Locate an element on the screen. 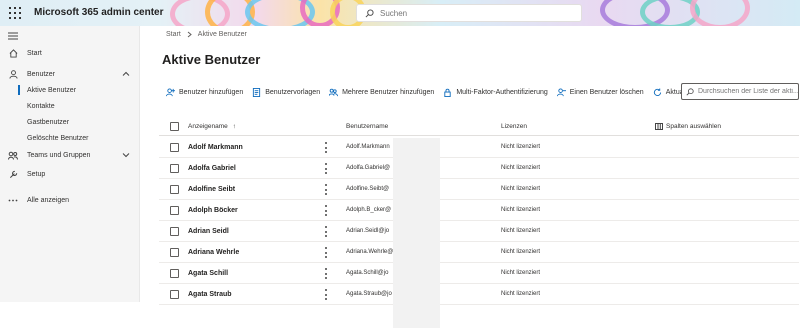 This screenshot has width=800, height=328. breadcrumb: Start Aktive Benutzer is located at coordinates (206, 34).